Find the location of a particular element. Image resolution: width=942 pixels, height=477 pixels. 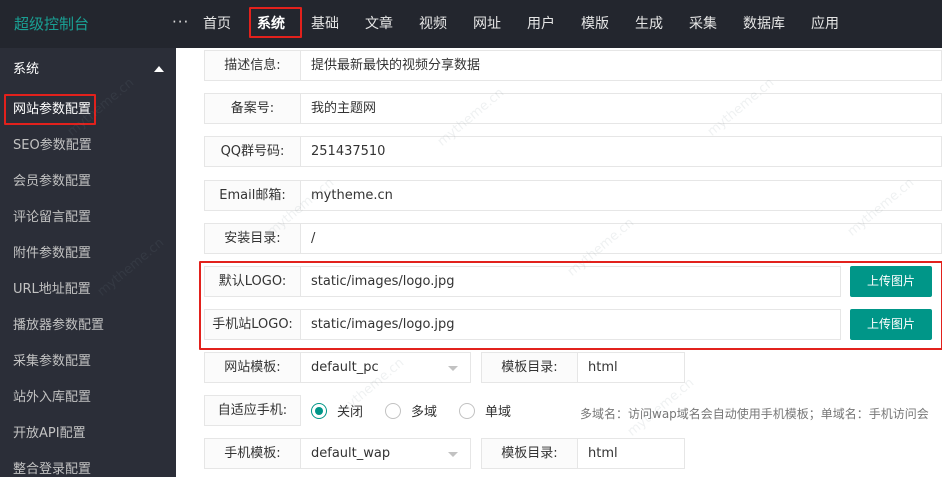

sidebar-item-collect-config: 采集参数配置 is located at coordinates (88, 362).